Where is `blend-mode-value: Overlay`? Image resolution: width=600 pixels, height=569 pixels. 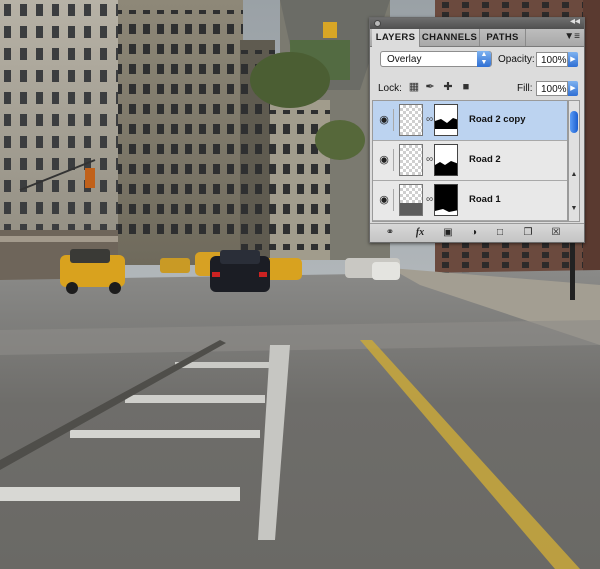 blend-mode-value: Overlay is located at coordinates (404, 59).